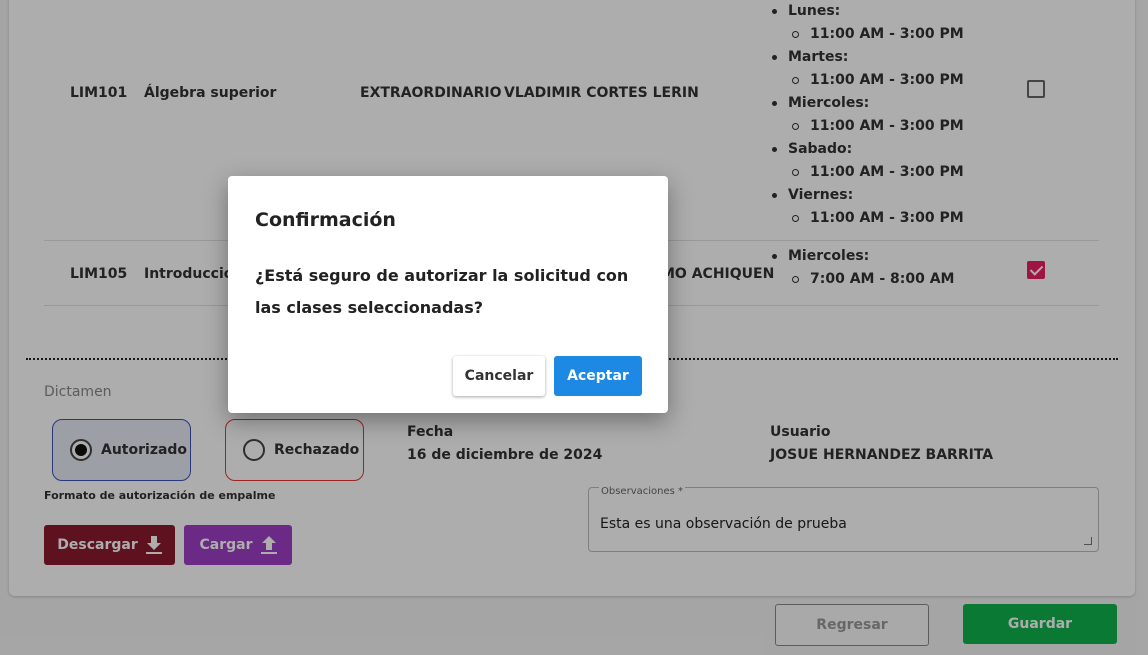  What do you see at coordinates (325, 220) in the screenshot?
I see `dialog-title: Confirmación` at bounding box center [325, 220].